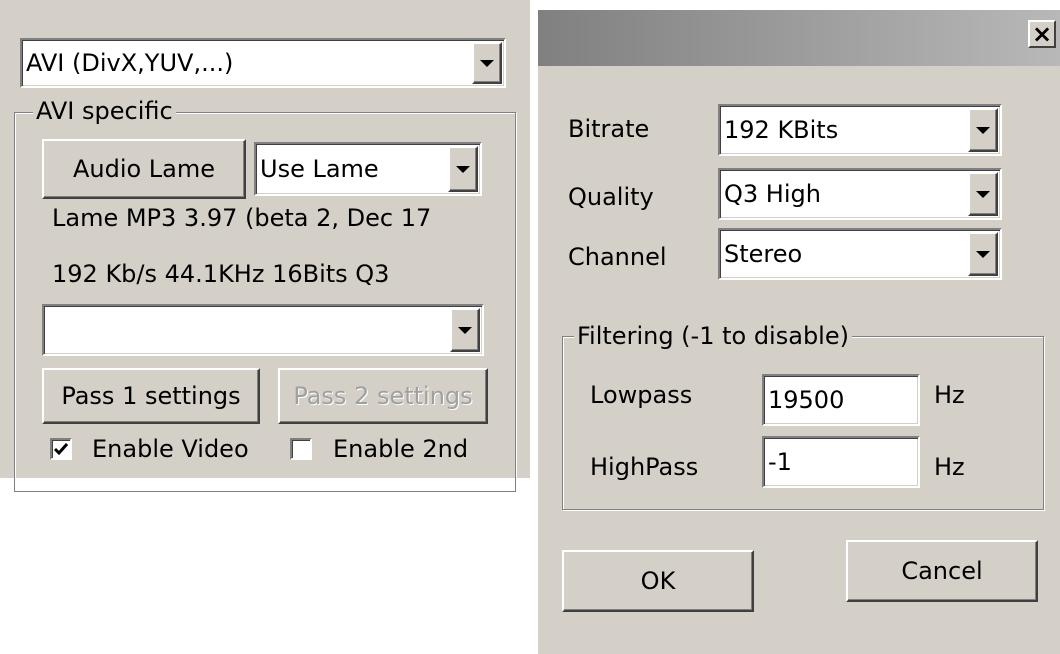 Image resolution: width=1060 pixels, height=654 pixels. I want to click on ok-button: OK, so click(658, 581).